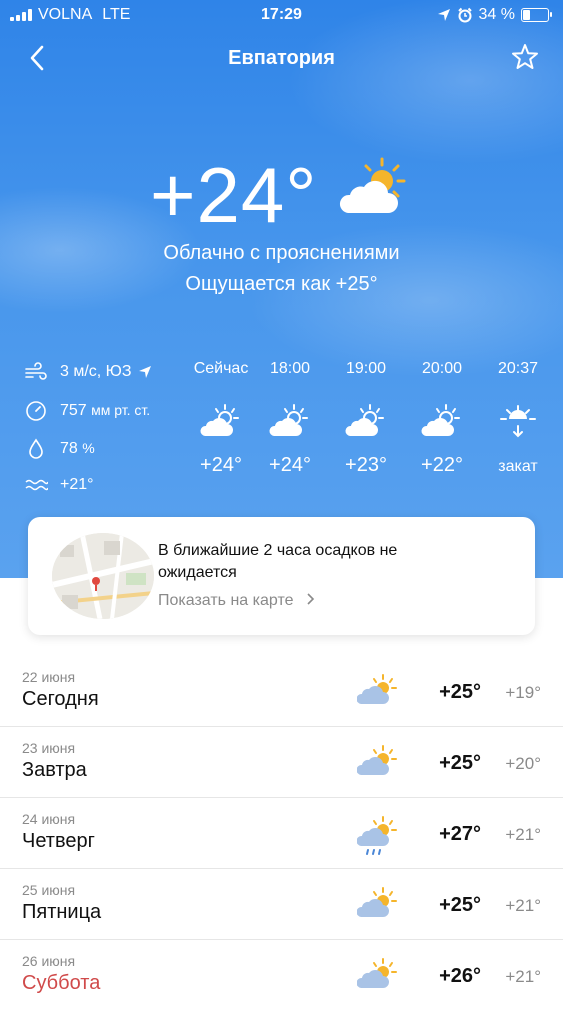 The width and height of the screenshot is (563, 1010). Describe the element at coordinates (281, 904) in the screenshot. I see `daily-row: 25 июня Пятница +25° +21°` at that location.